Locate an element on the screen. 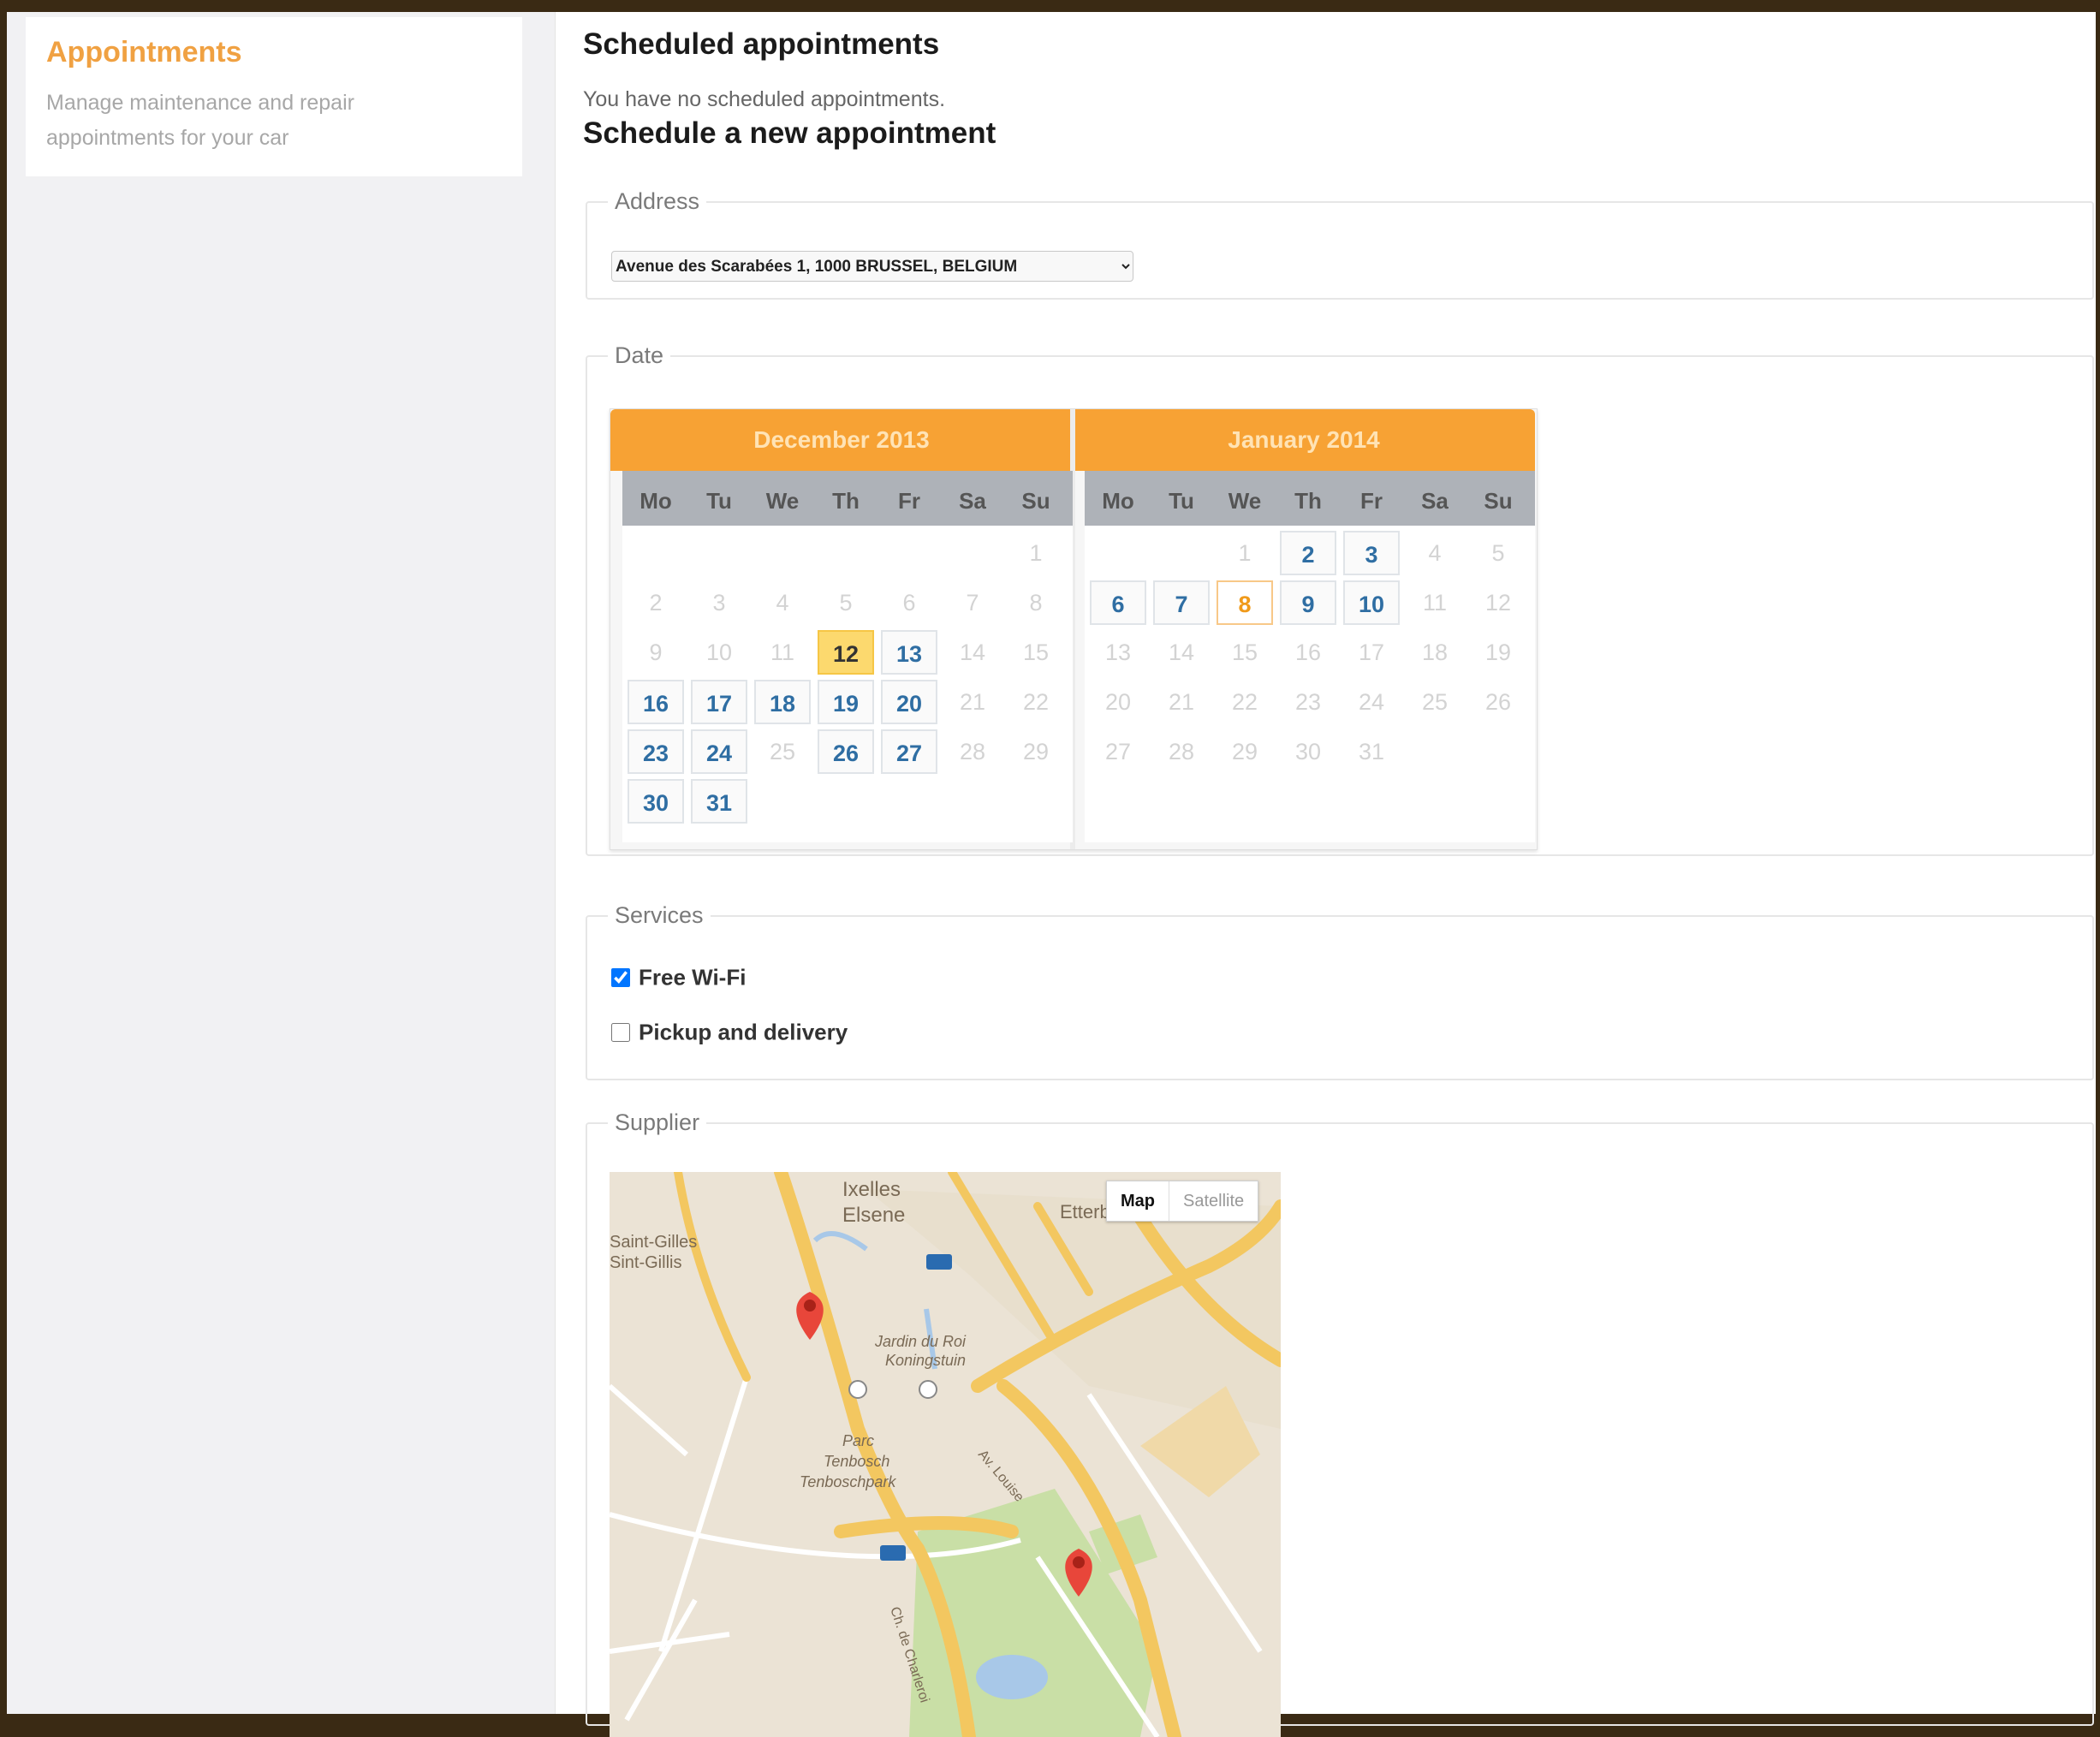  map-label-district: Ixelles is located at coordinates (871, 1189).